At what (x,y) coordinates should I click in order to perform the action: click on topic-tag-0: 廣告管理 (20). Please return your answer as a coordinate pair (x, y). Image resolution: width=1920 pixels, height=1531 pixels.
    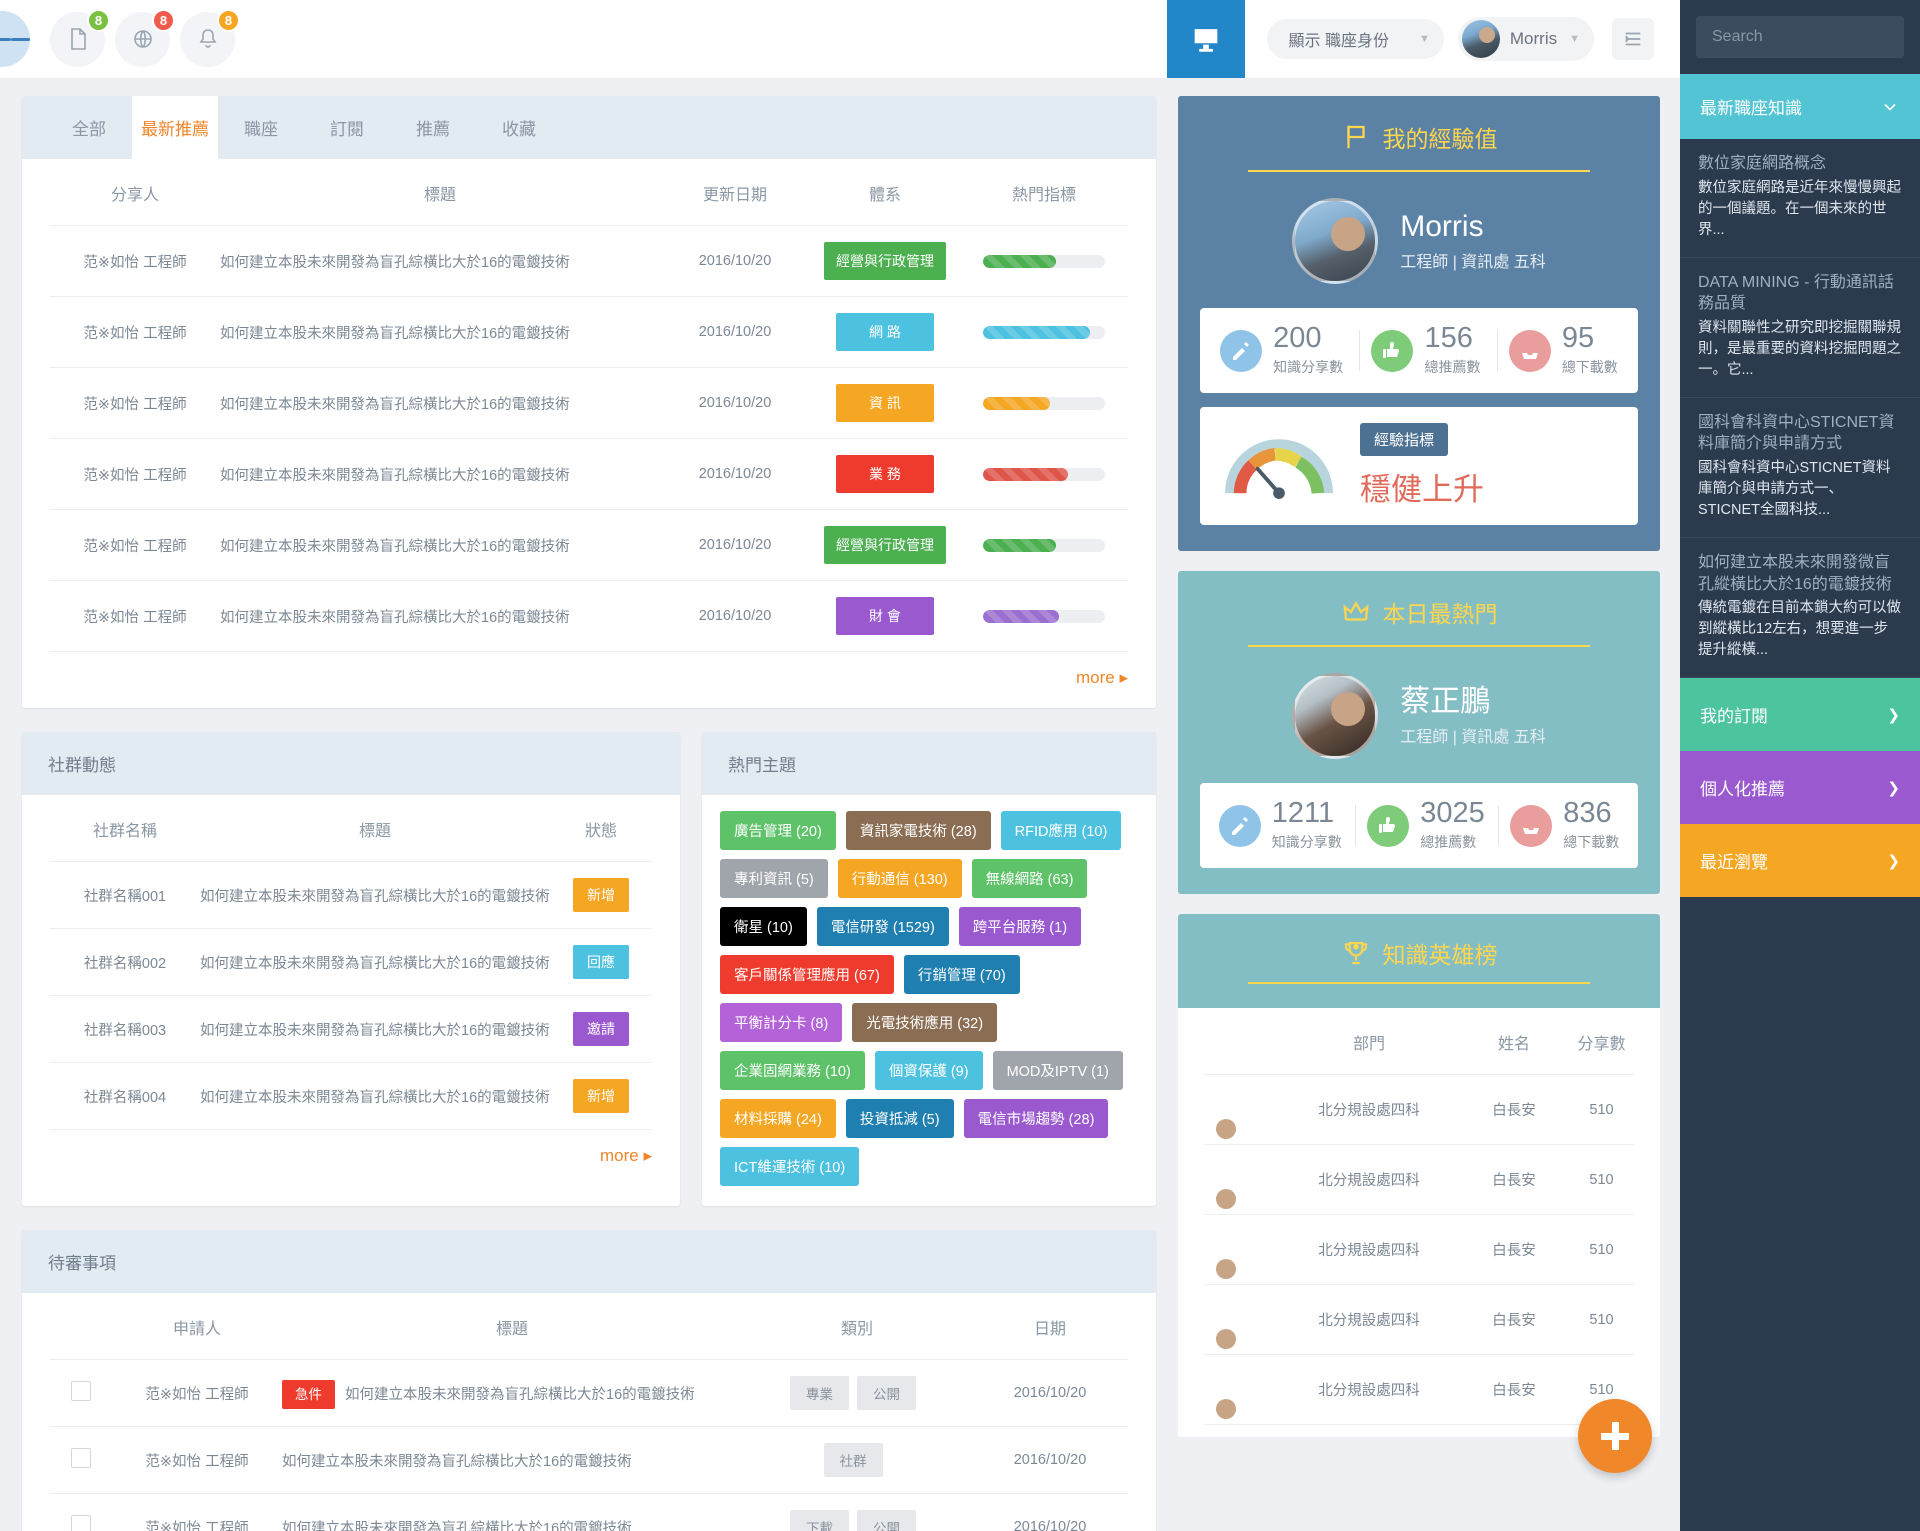
    Looking at the image, I should click on (778, 830).